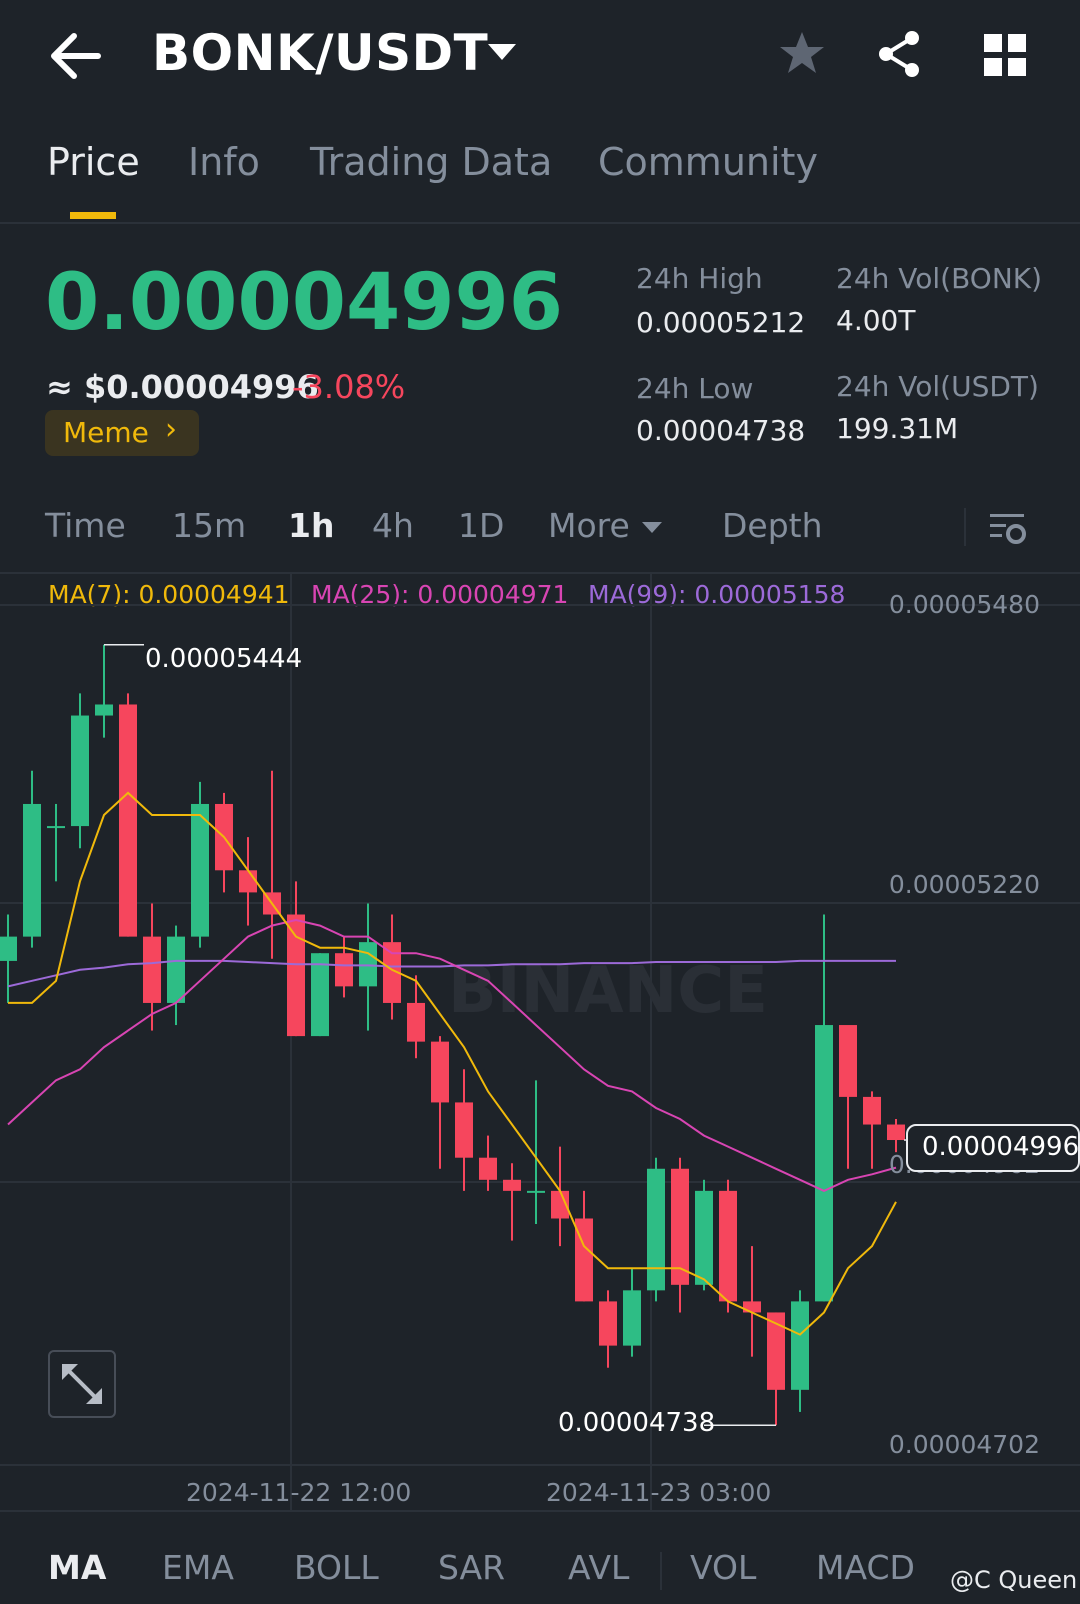 Image resolution: width=1080 pixels, height=1604 pixels. I want to click on x-tick-label: 2024-11-22 12:00, so click(299, 1492).